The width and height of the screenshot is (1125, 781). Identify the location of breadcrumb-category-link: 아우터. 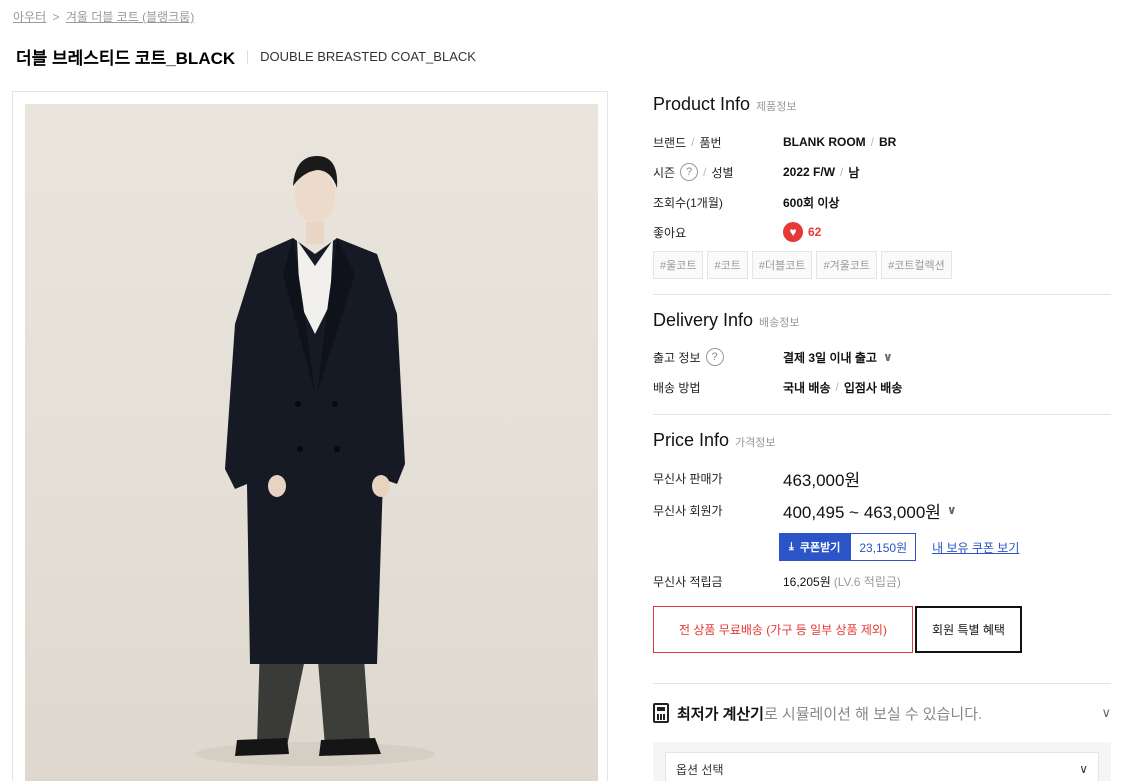
(29, 17).